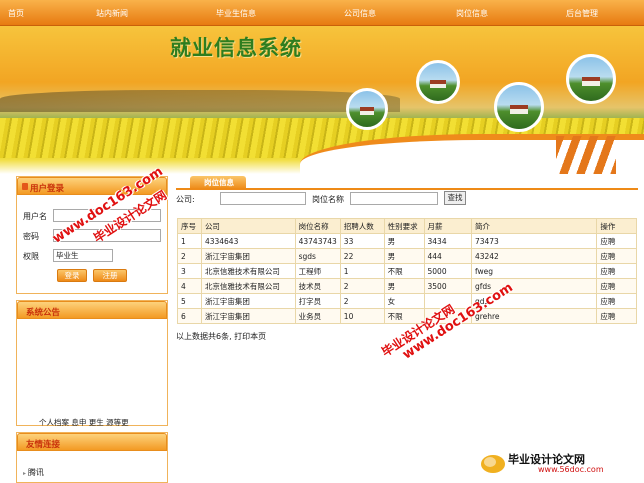 Image resolution: width=644 pixels, height=483 pixels. What do you see at coordinates (534, 256) in the screenshot?
I see `table-cell: 43242` at bounding box center [534, 256].